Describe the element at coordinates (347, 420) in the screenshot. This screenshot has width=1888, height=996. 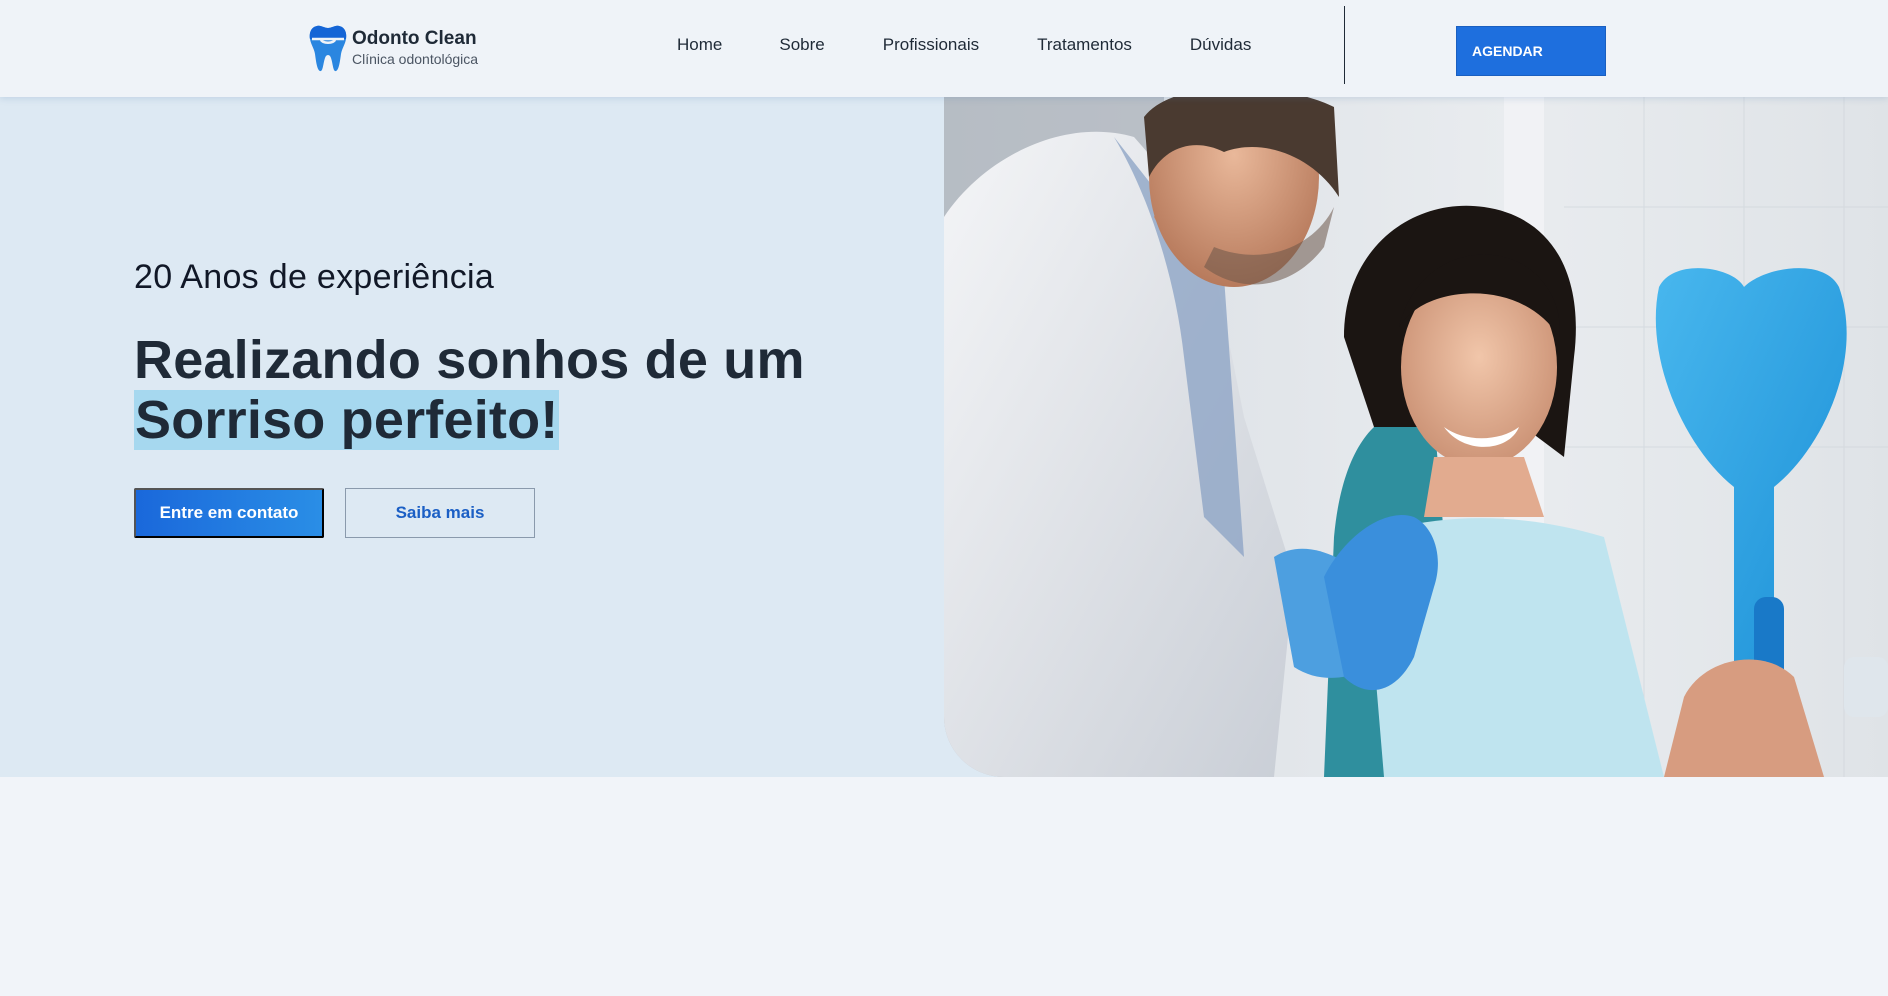
I see `headline-line-2-highlight: Sorriso perfeito!` at that location.